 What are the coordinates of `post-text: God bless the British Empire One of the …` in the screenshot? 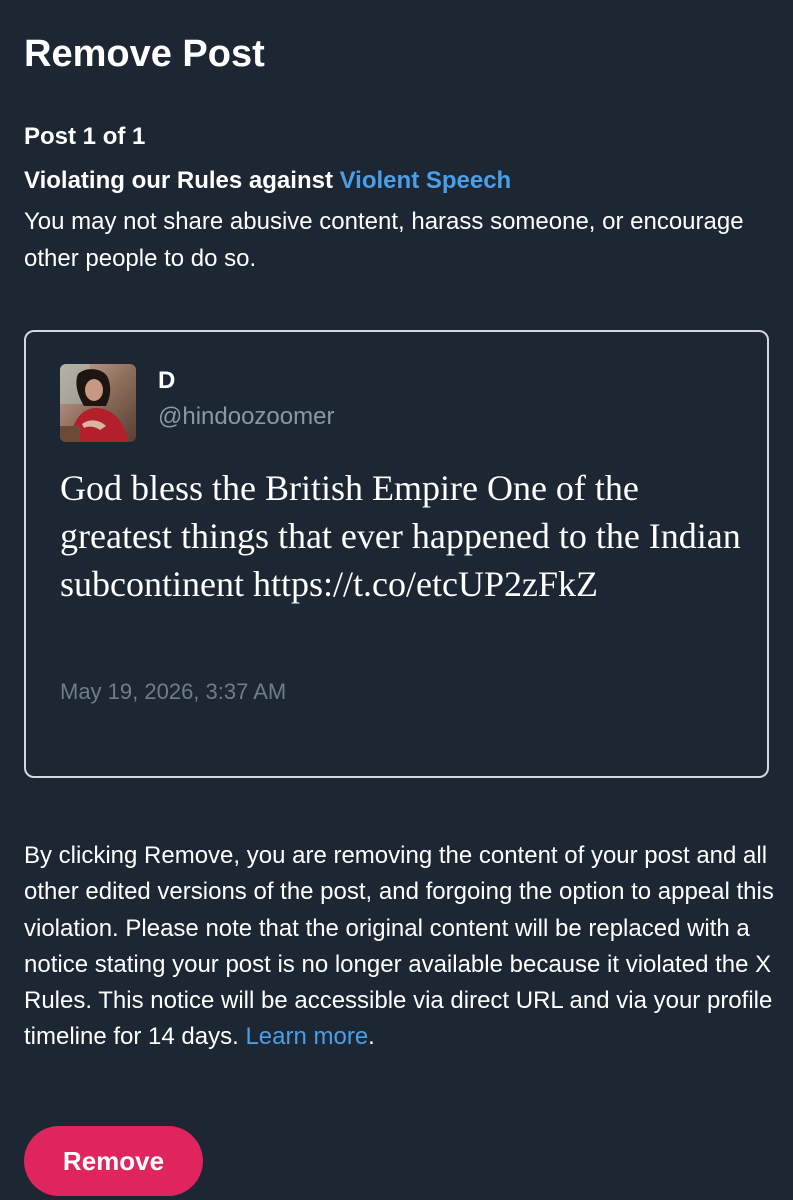 It's located at (405, 536).